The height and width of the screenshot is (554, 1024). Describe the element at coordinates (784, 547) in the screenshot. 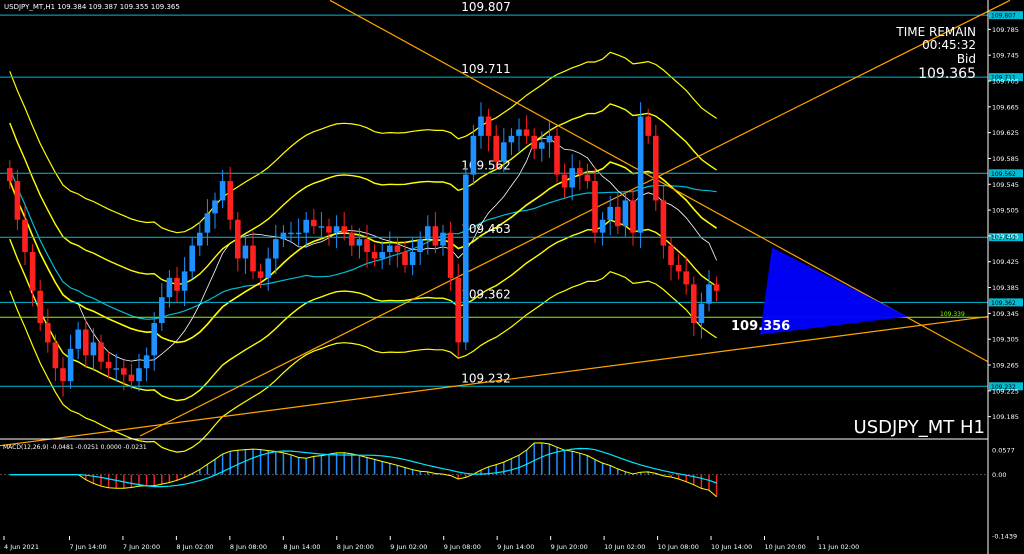

I see `x-tick-label: 10 Jun 20:00` at that location.